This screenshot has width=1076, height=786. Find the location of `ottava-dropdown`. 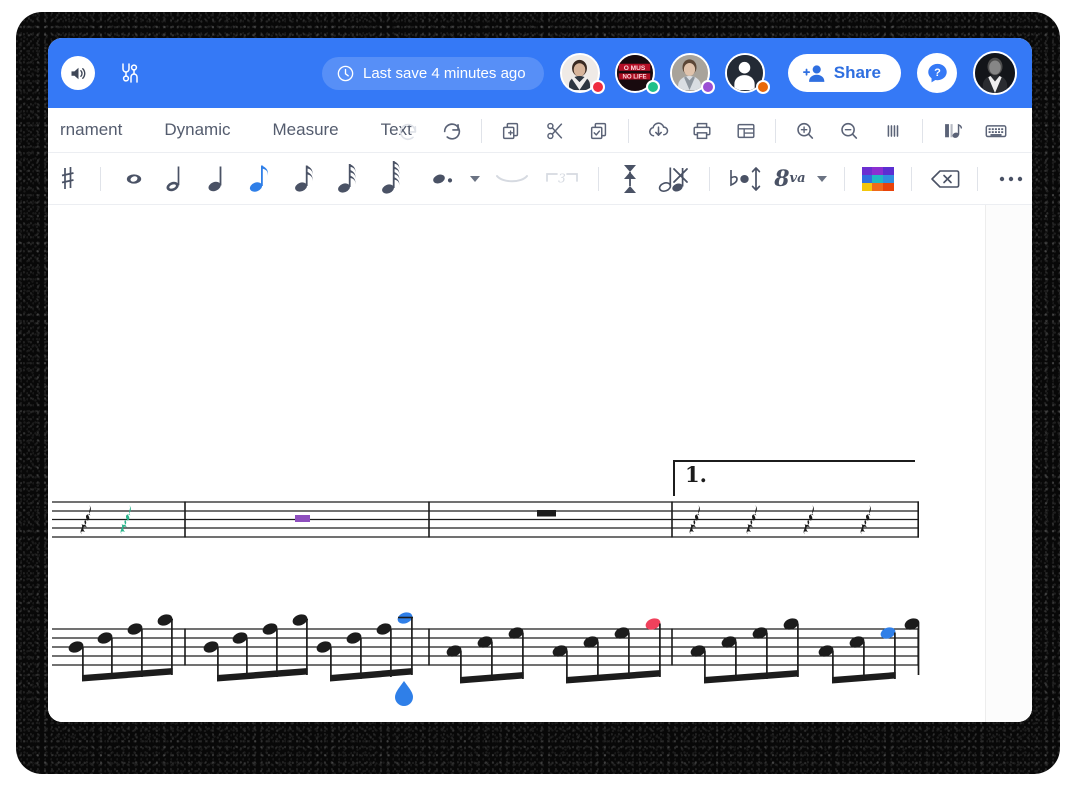

ottava-dropdown is located at coordinates (822, 179).